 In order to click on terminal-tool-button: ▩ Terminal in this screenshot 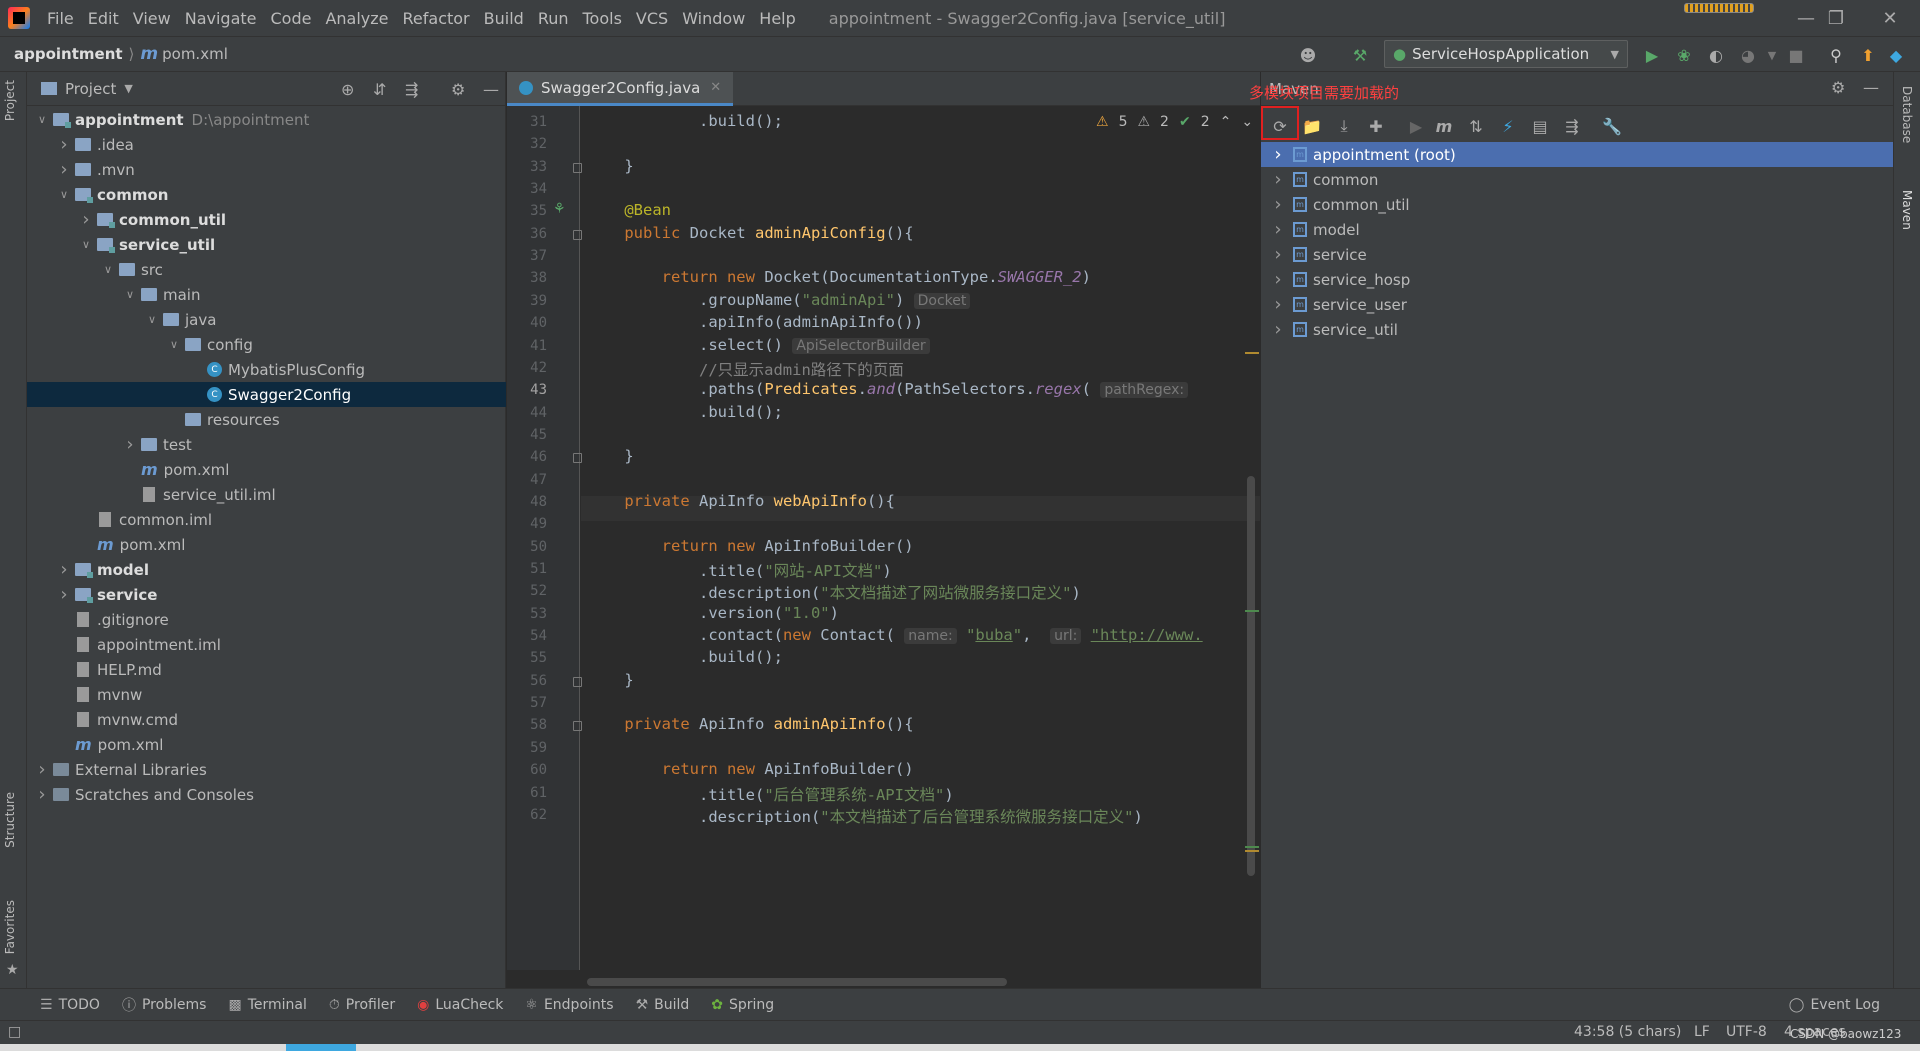, I will do `click(267, 1005)`.